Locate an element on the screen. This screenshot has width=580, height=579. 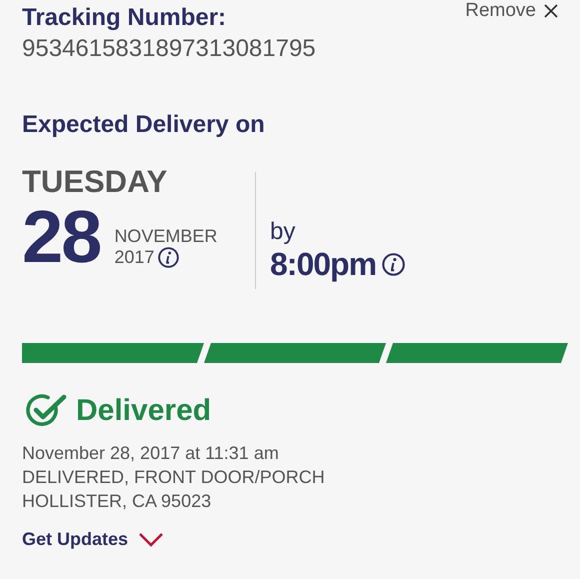
caret-icon is located at coordinates (151, 540).